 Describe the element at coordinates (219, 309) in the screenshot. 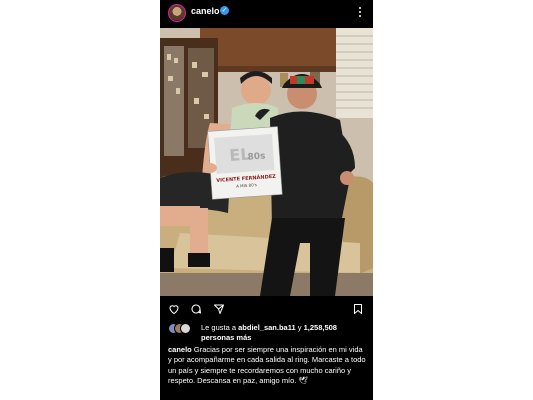

I see `share-icon` at that location.